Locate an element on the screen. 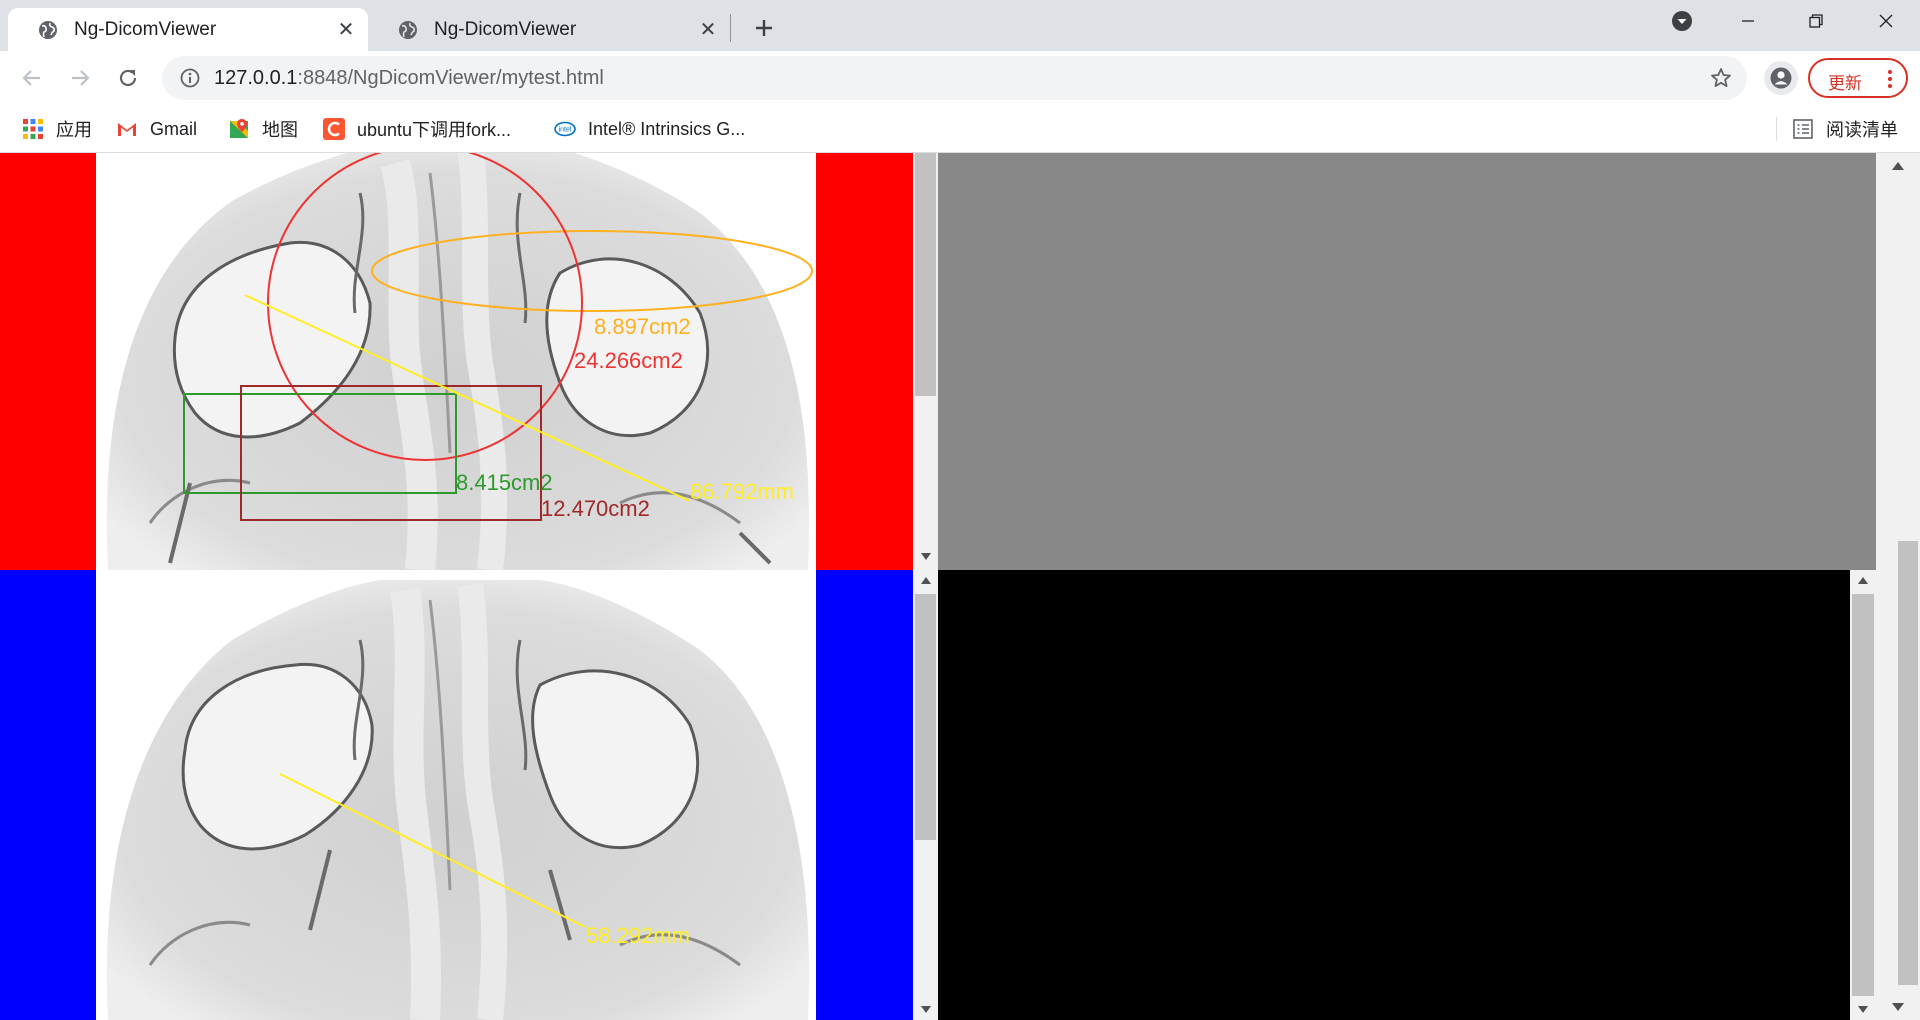 Image resolution: width=1920 pixels, height=1020 pixels. info-icon is located at coordinates (190, 78).